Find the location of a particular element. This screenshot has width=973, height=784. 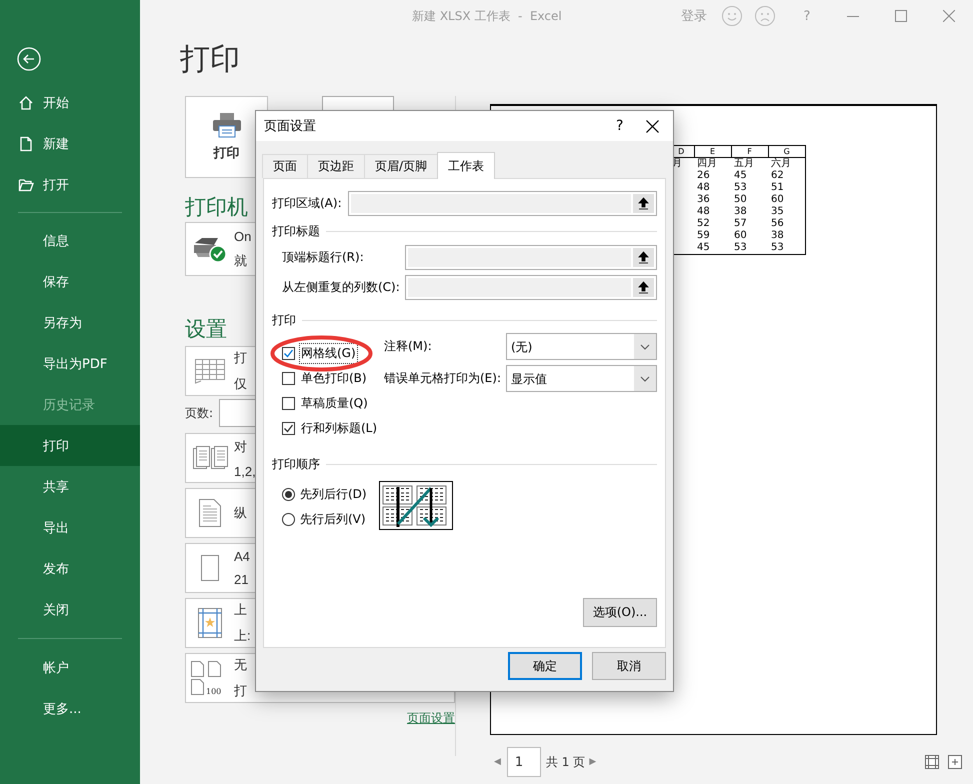

table-cell: 五月 is located at coordinates (744, 163).